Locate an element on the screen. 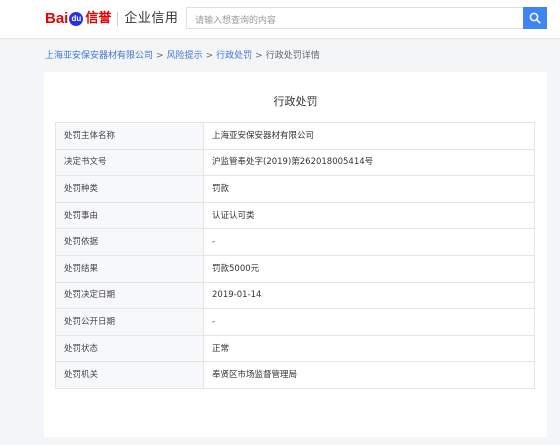 This screenshot has width=560, height=445. baidu-xinyu-logo: Bai du 信誉 企业信用 is located at coordinates (111, 19).